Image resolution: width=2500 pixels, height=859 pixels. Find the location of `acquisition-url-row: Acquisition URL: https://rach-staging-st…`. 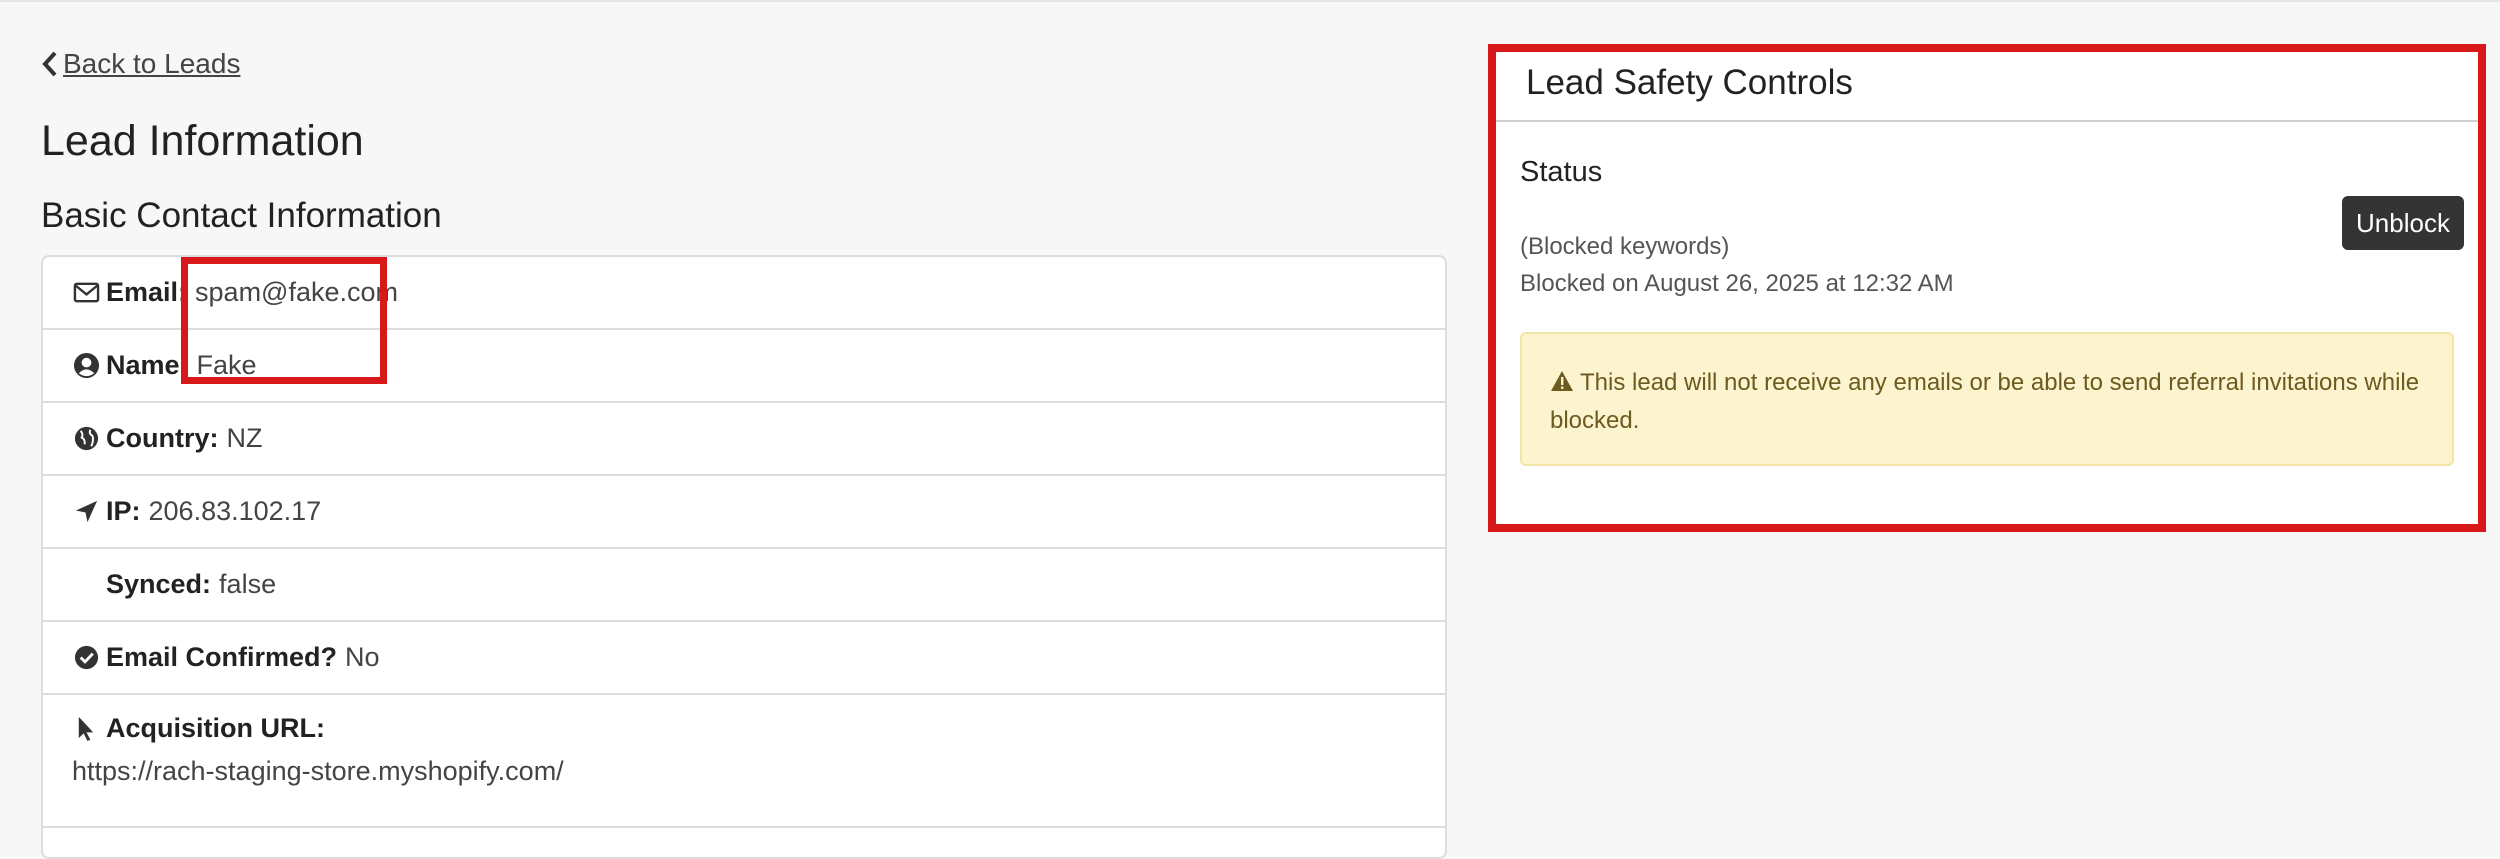

acquisition-url-row: Acquisition URL: https://rach-staging-st… is located at coordinates (744, 761).